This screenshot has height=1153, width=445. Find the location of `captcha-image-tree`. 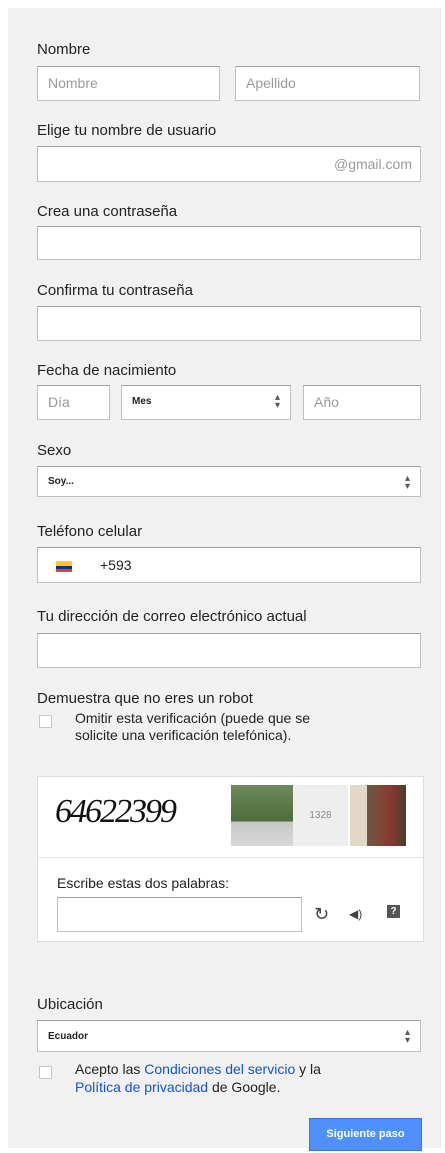

captcha-image-tree is located at coordinates (262, 815).